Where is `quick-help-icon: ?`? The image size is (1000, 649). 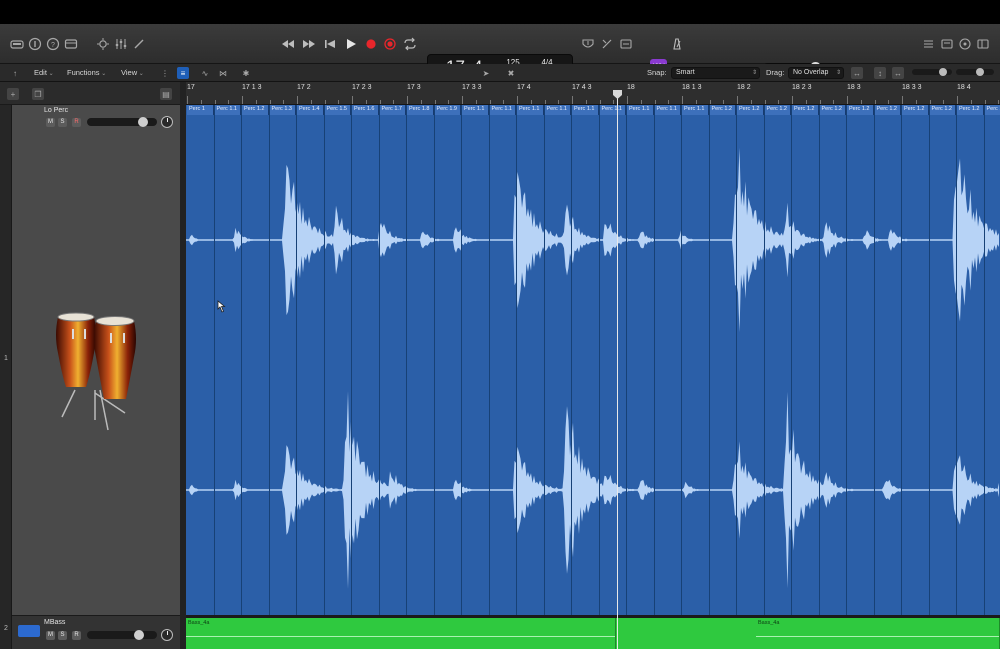 quick-help-icon: ? is located at coordinates (53, 44).